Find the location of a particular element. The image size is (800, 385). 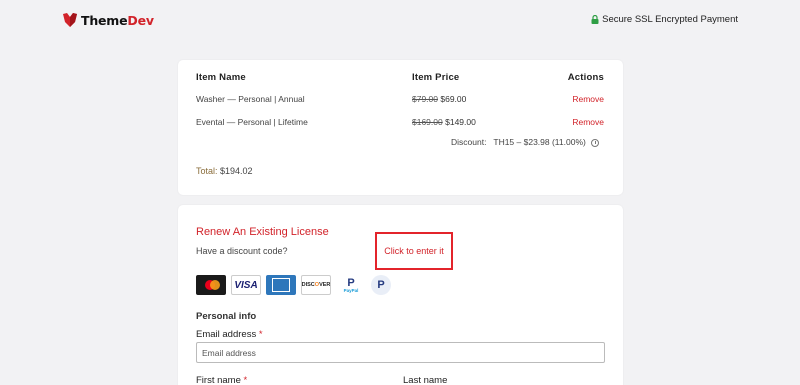

paypal-icon: P PayPal is located at coordinates (351, 284).